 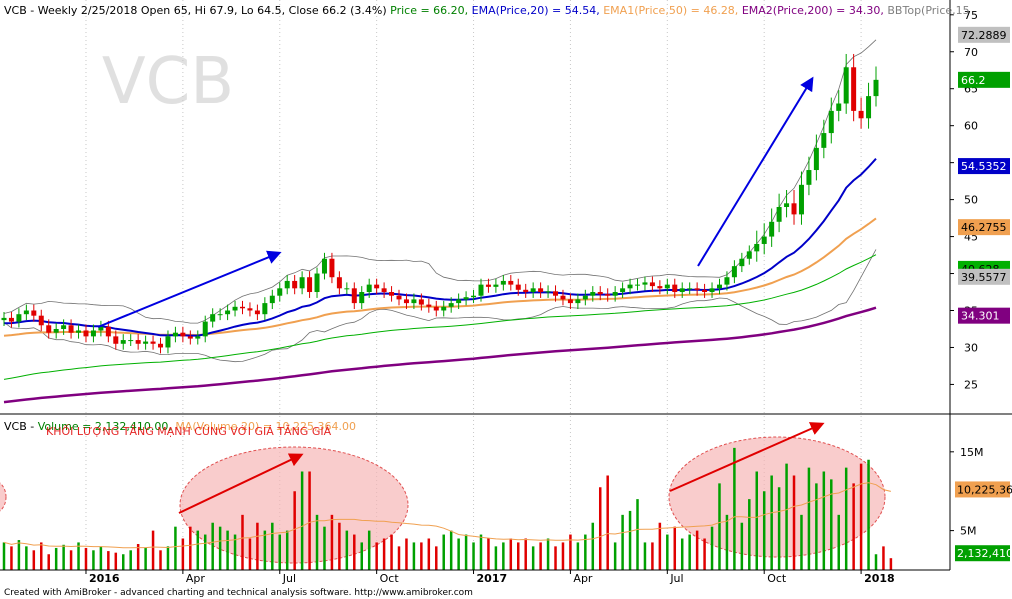 I want to click on volume-tick-label: 5M, so click(x=968, y=531).